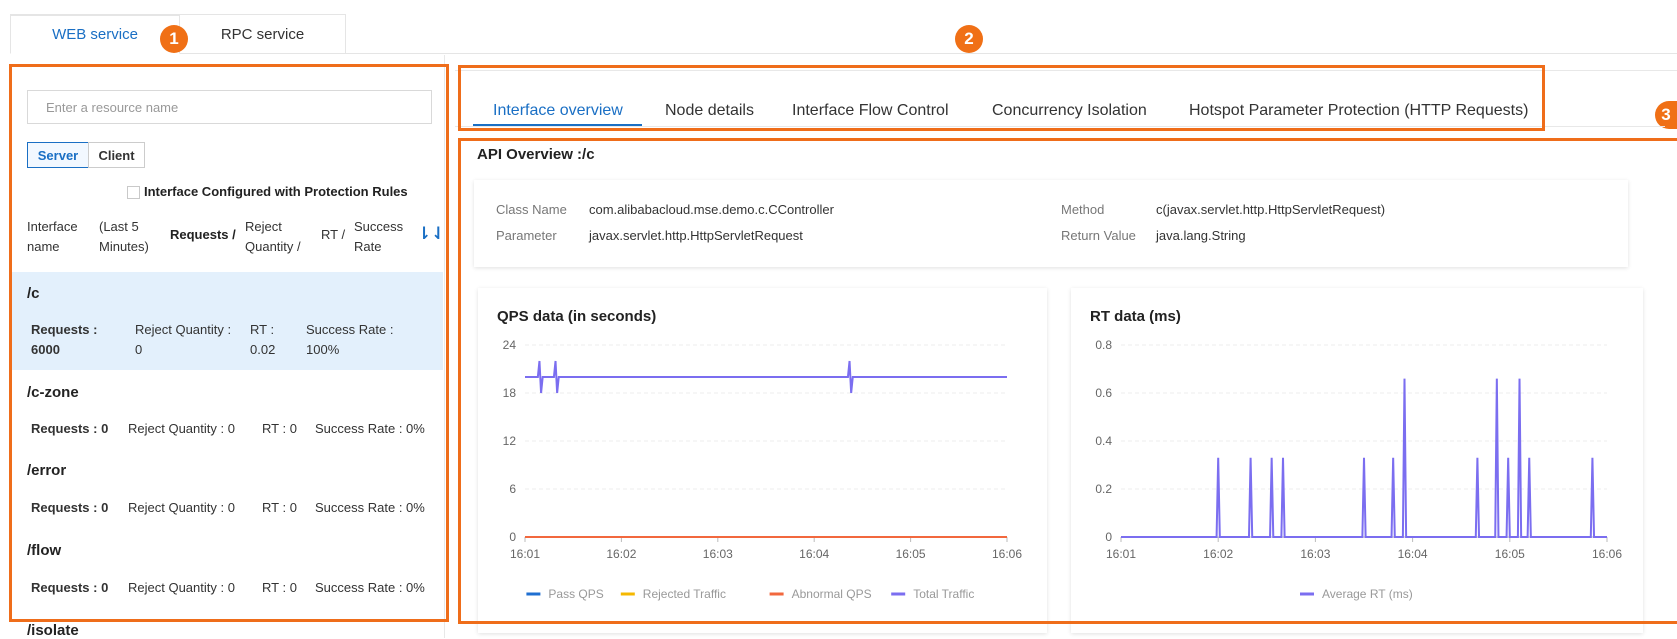  I want to click on callout-badge-2: 2, so click(969, 39).